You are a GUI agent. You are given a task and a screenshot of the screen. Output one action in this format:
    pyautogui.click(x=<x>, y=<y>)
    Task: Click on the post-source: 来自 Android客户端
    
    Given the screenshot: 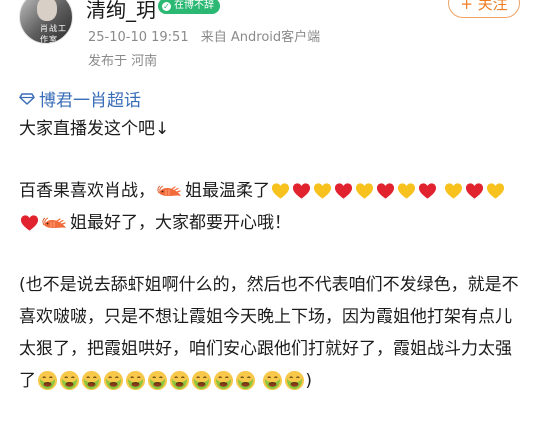 What is the action you would take?
    pyautogui.click(x=260, y=37)
    